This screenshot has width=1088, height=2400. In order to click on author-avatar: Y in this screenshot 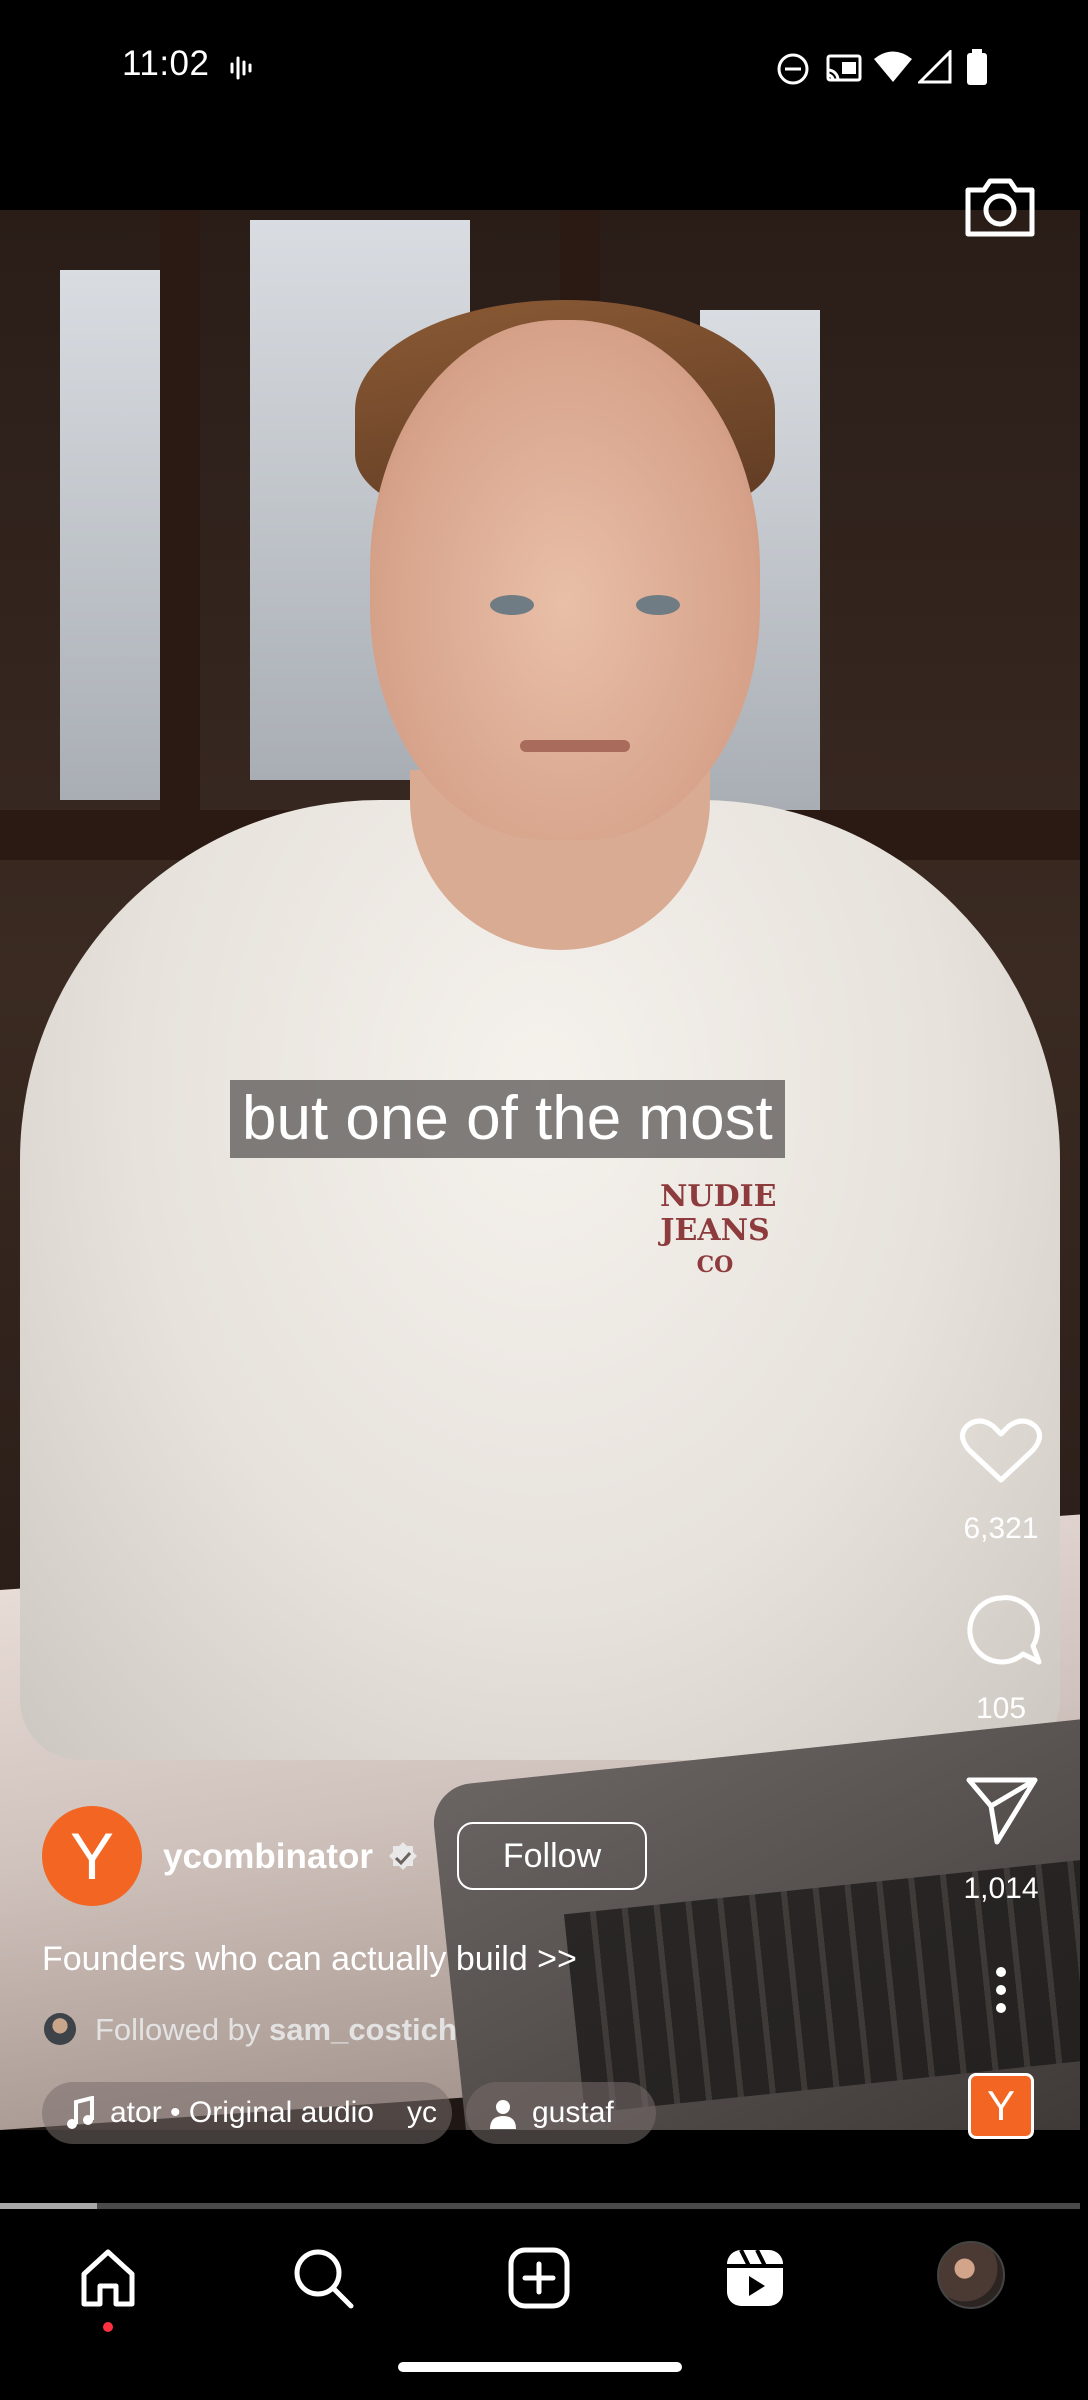, I will do `click(92, 1856)`.